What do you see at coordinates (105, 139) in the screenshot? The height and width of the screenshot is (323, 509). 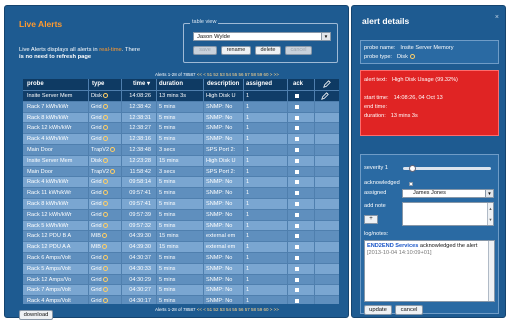 I see `probe-type-icon` at bounding box center [105, 139].